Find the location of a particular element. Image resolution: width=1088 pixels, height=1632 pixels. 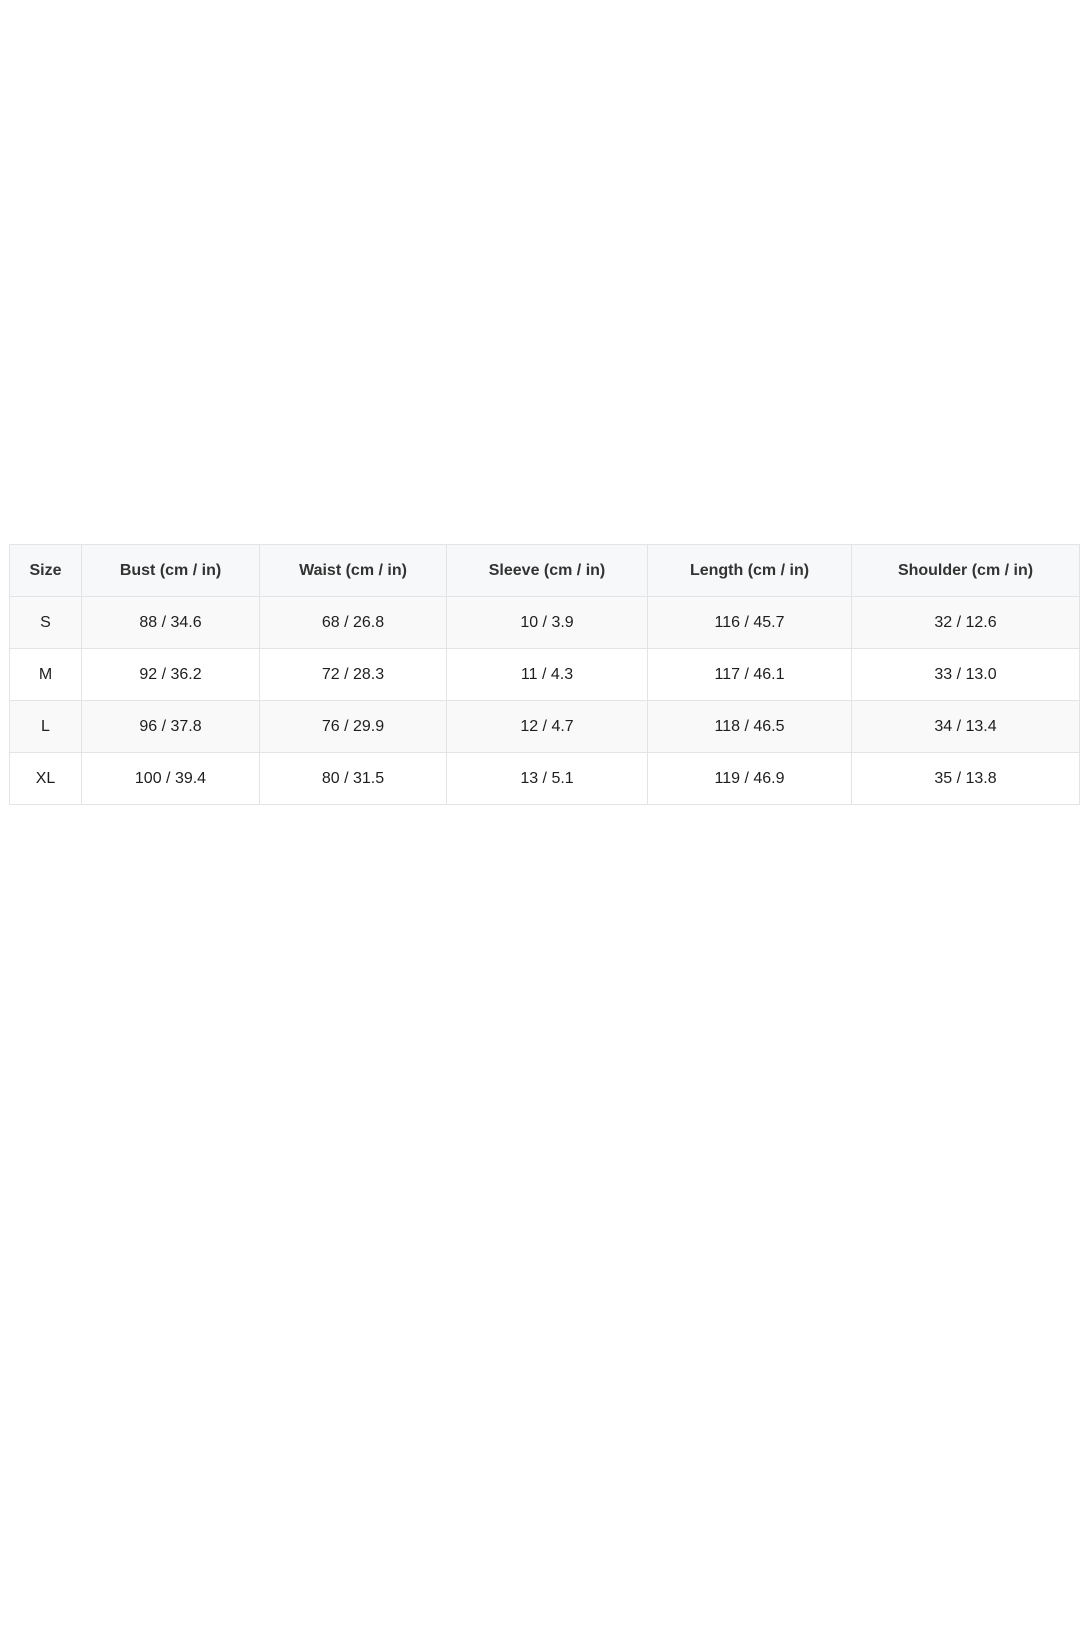

cell-shoulder: 32 / 12.6 is located at coordinates (965, 622).